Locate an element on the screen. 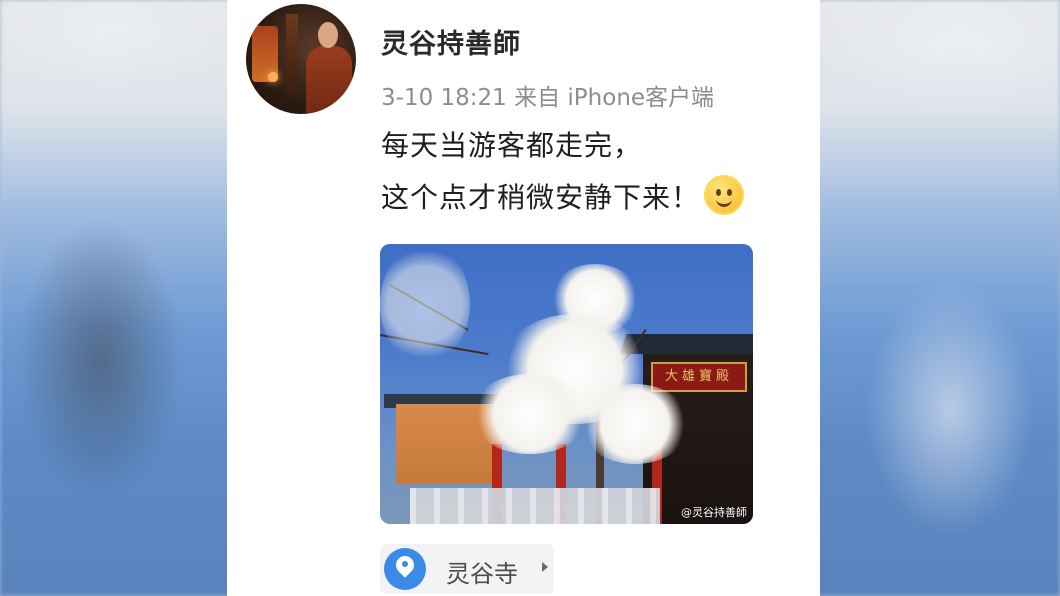 The height and width of the screenshot is (596, 1060). hall-plaque-text: 大雄寶殿 is located at coordinates (698, 376).